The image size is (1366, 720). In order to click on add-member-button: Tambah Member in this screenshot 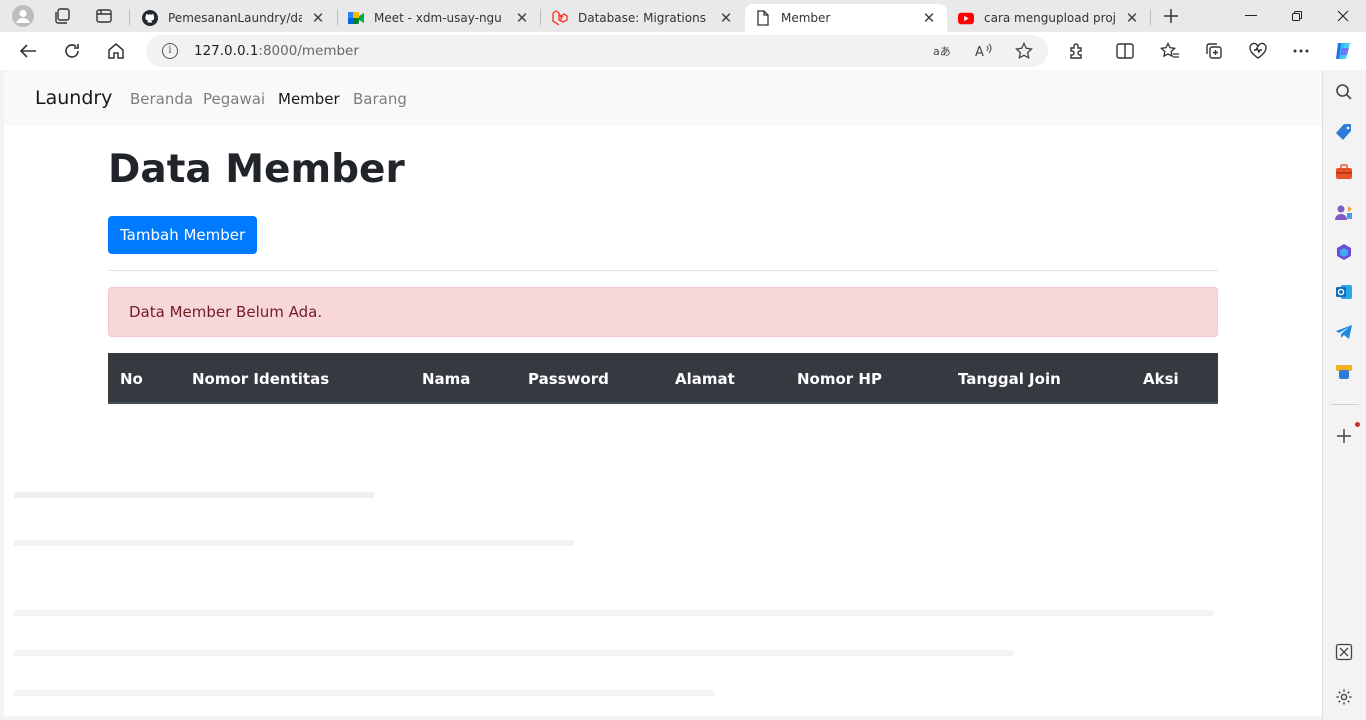, I will do `click(183, 235)`.